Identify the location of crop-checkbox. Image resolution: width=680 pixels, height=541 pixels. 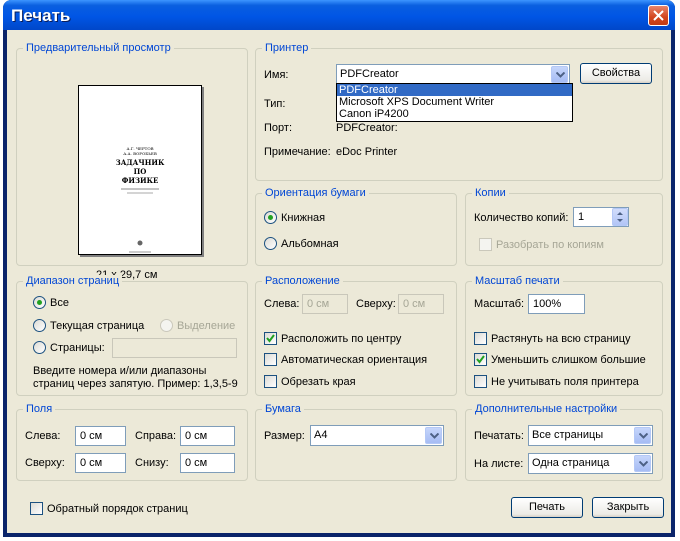
(270, 381).